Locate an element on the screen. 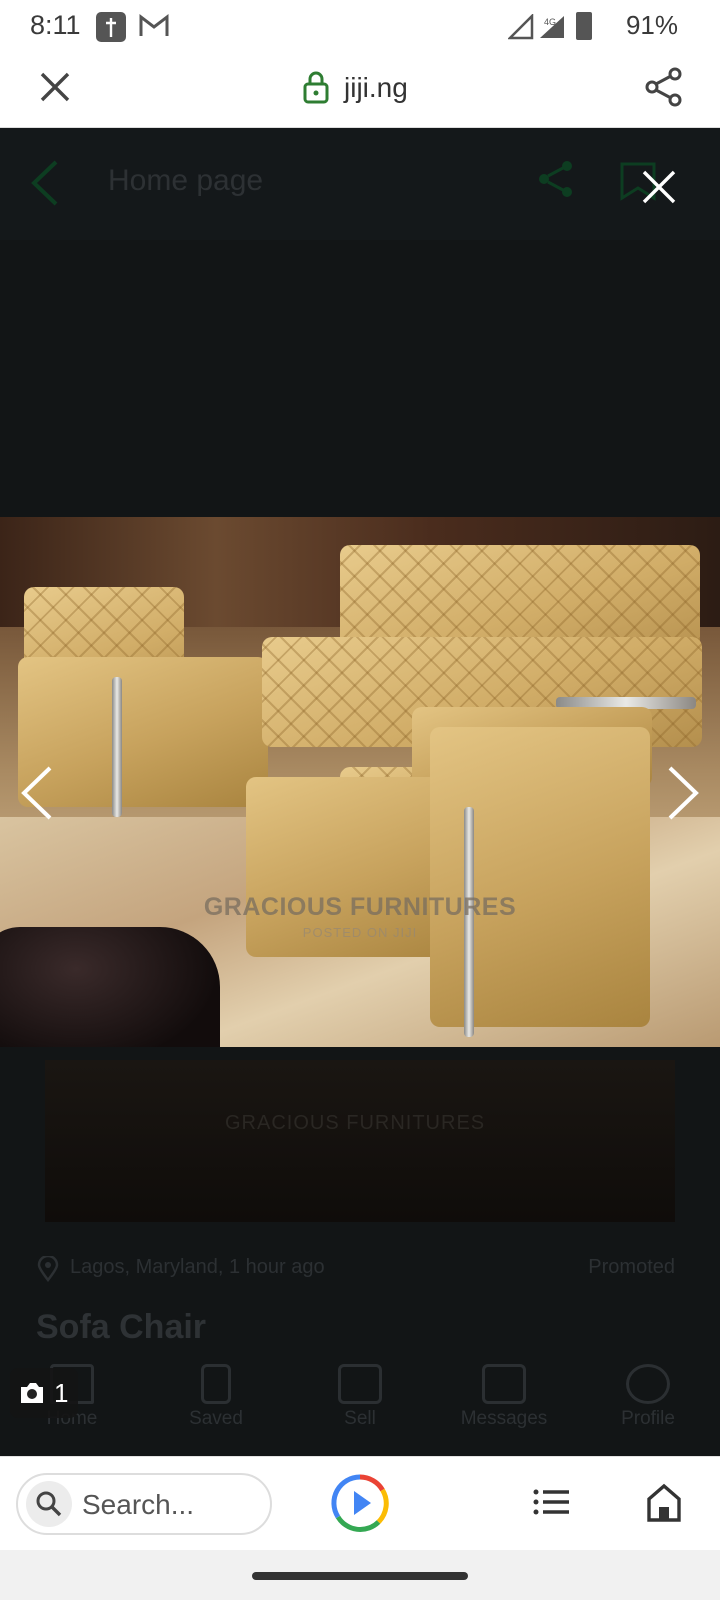  plus-icon is located at coordinates (360, 1384).